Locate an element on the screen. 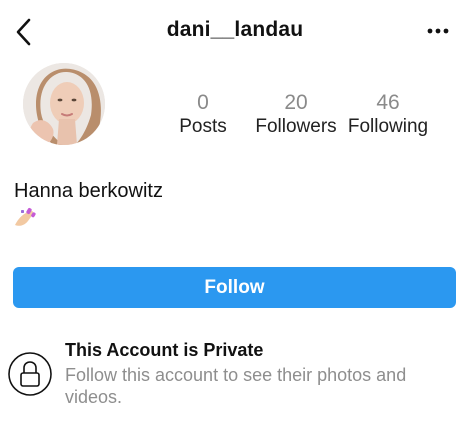 The image size is (470, 429). profile-username: dani__landau is located at coordinates (235, 29).